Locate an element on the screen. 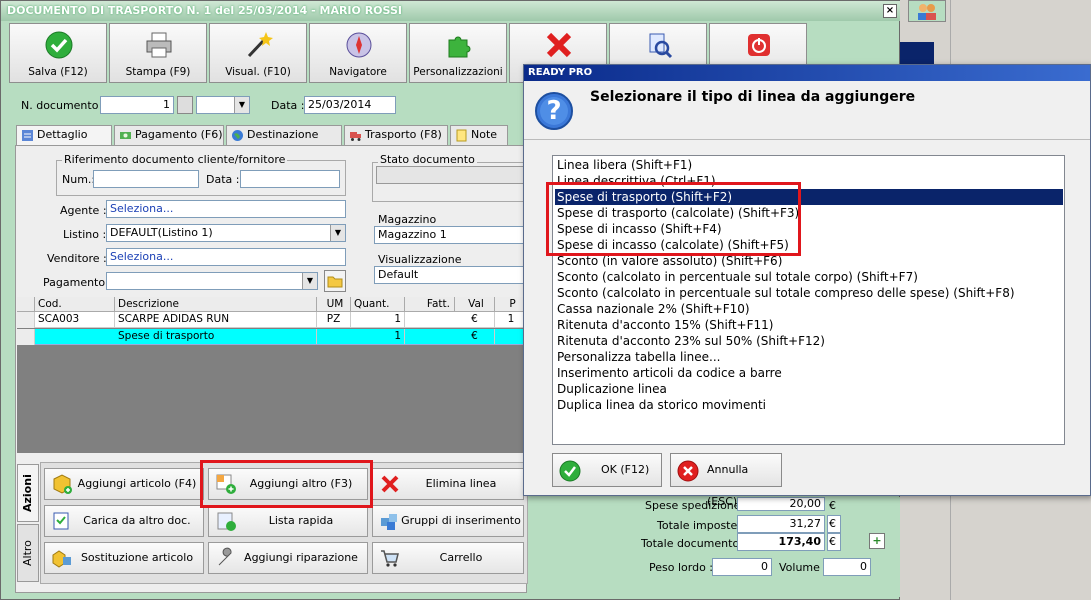 This screenshot has height=600, width=1091. quick-list-button: Lista rapida is located at coordinates (288, 521).